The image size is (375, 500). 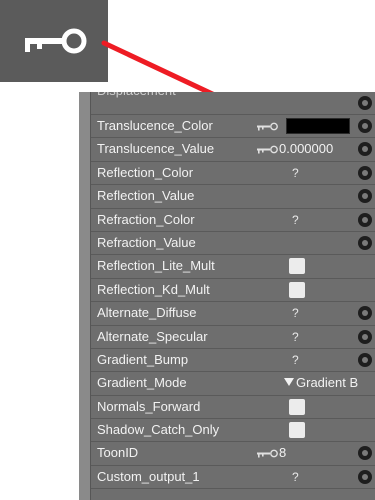 What do you see at coordinates (136, 95) in the screenshot?
I see `property-label: Displacement` at bounding box center [136, 95].